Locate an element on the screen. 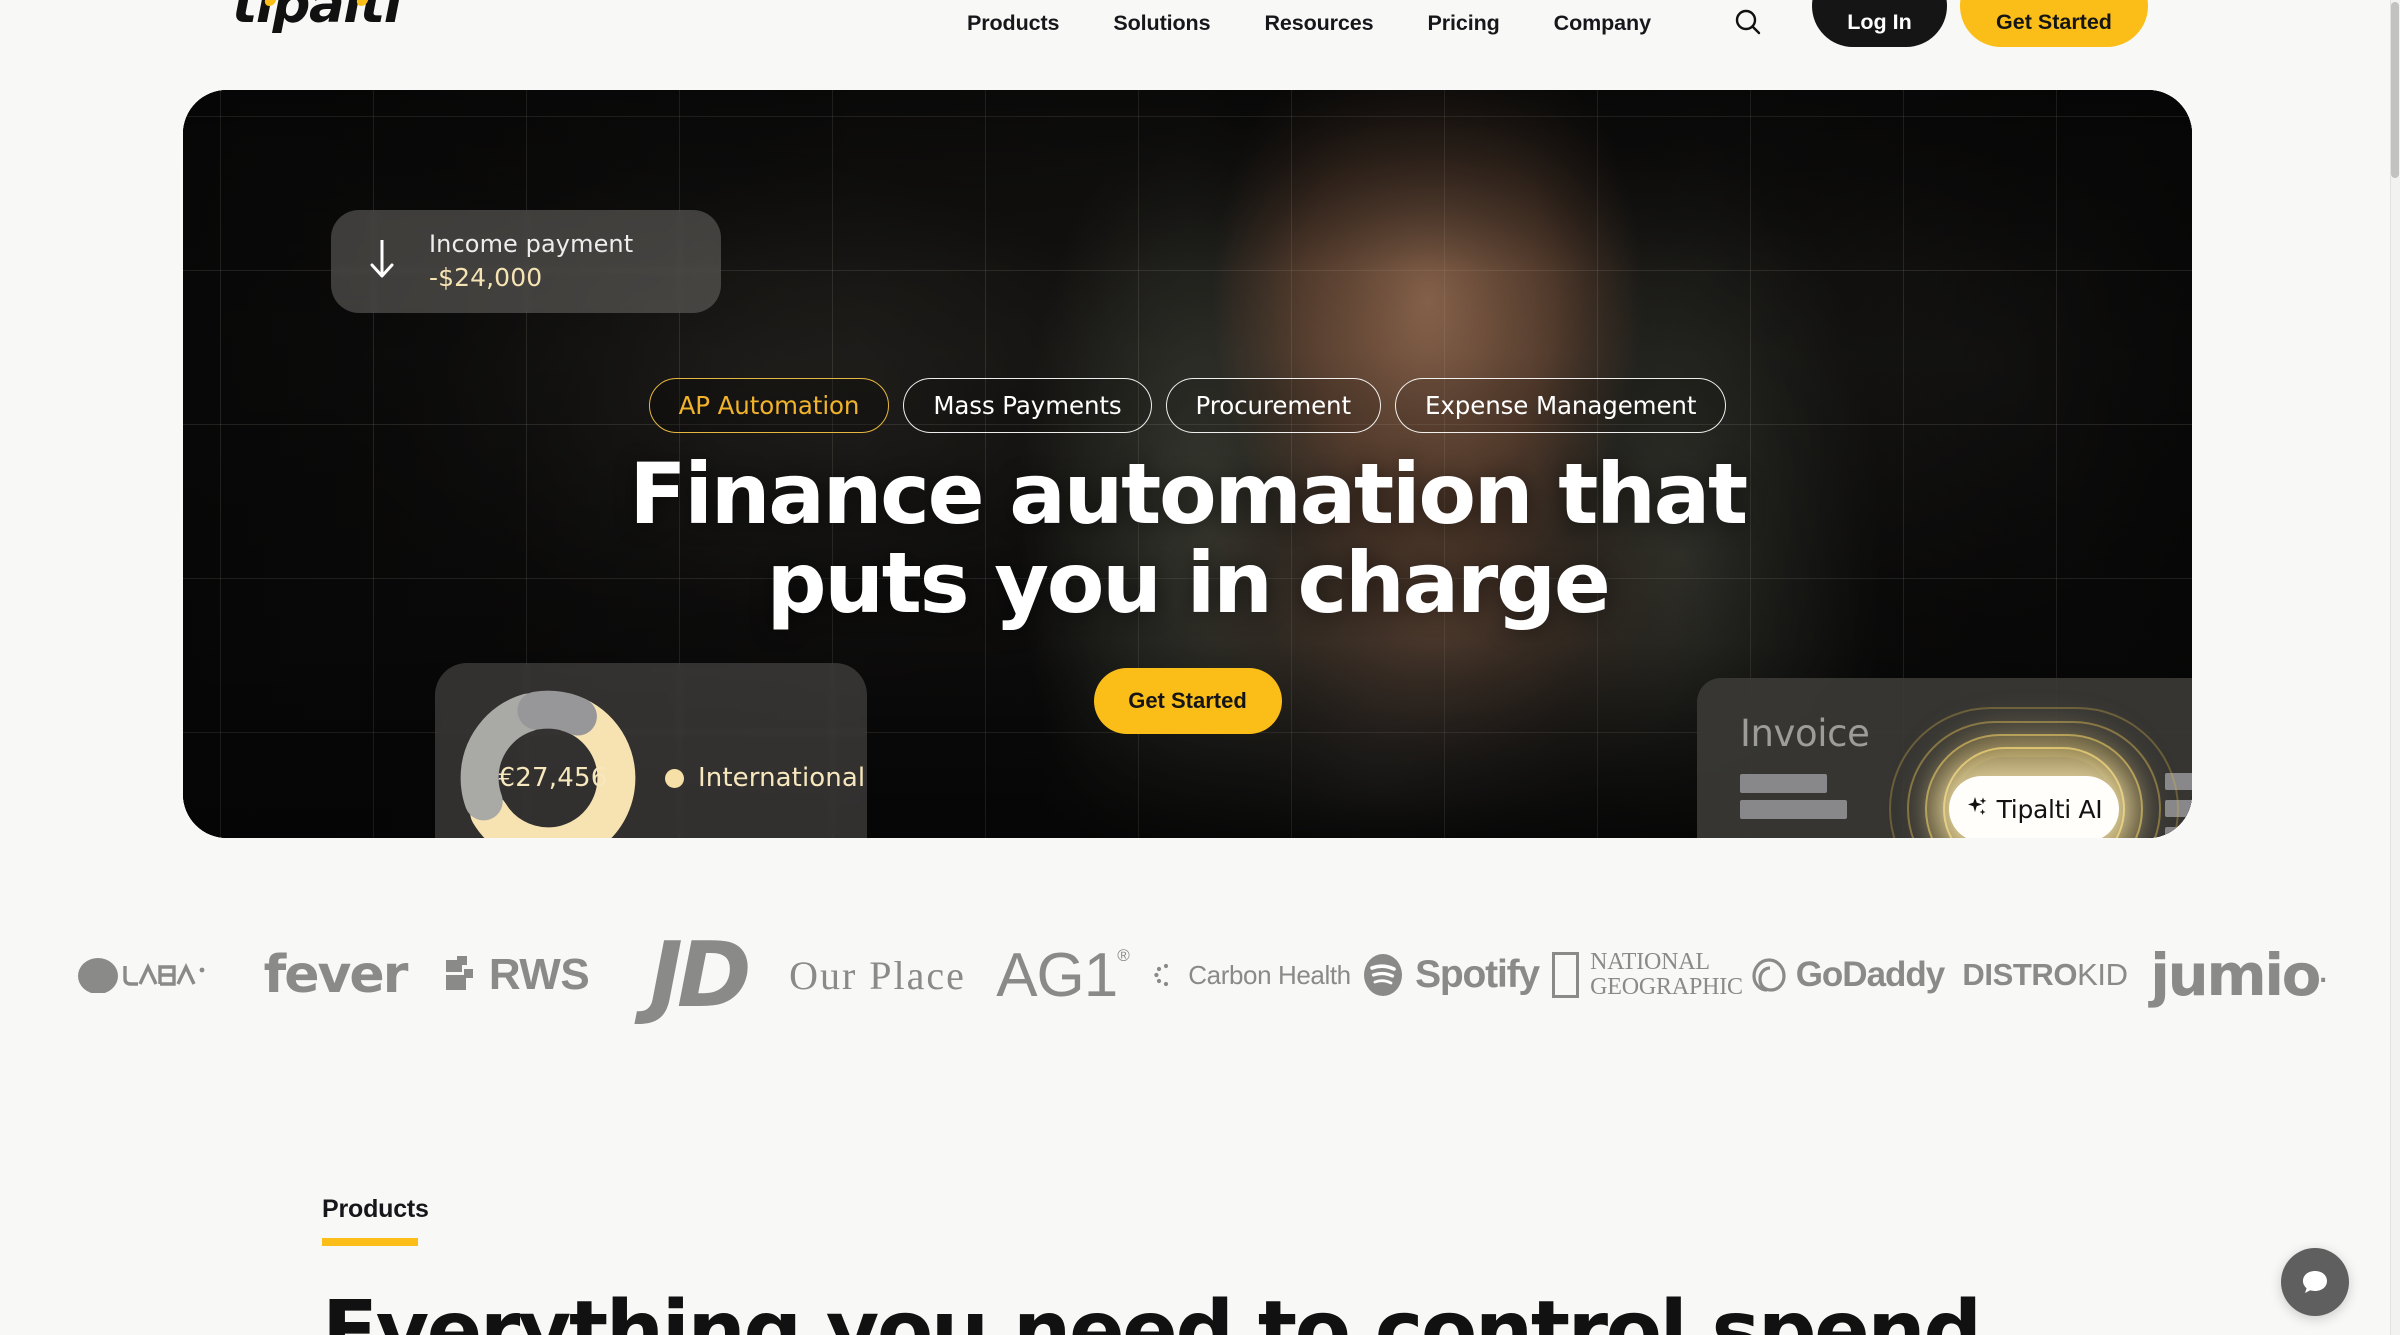 This screenshot has height=1335, width=2400. logo-spotify: Spotify is located at coordinates (1450, 975).